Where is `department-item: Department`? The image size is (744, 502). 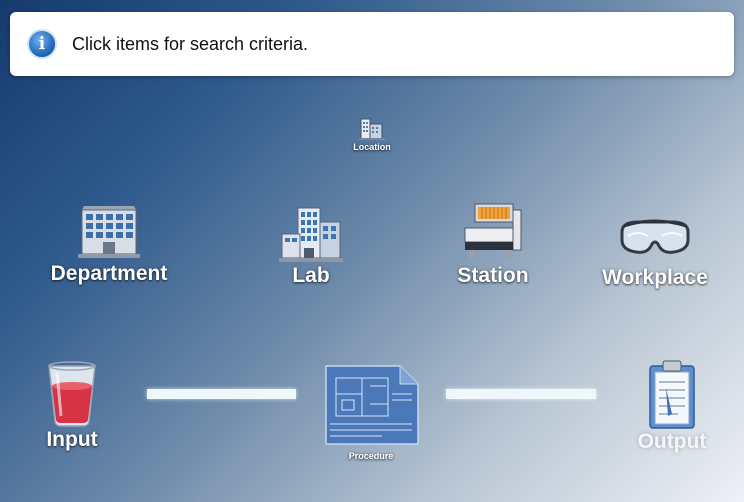
department-item: Department is located at coordinates (109, 244).